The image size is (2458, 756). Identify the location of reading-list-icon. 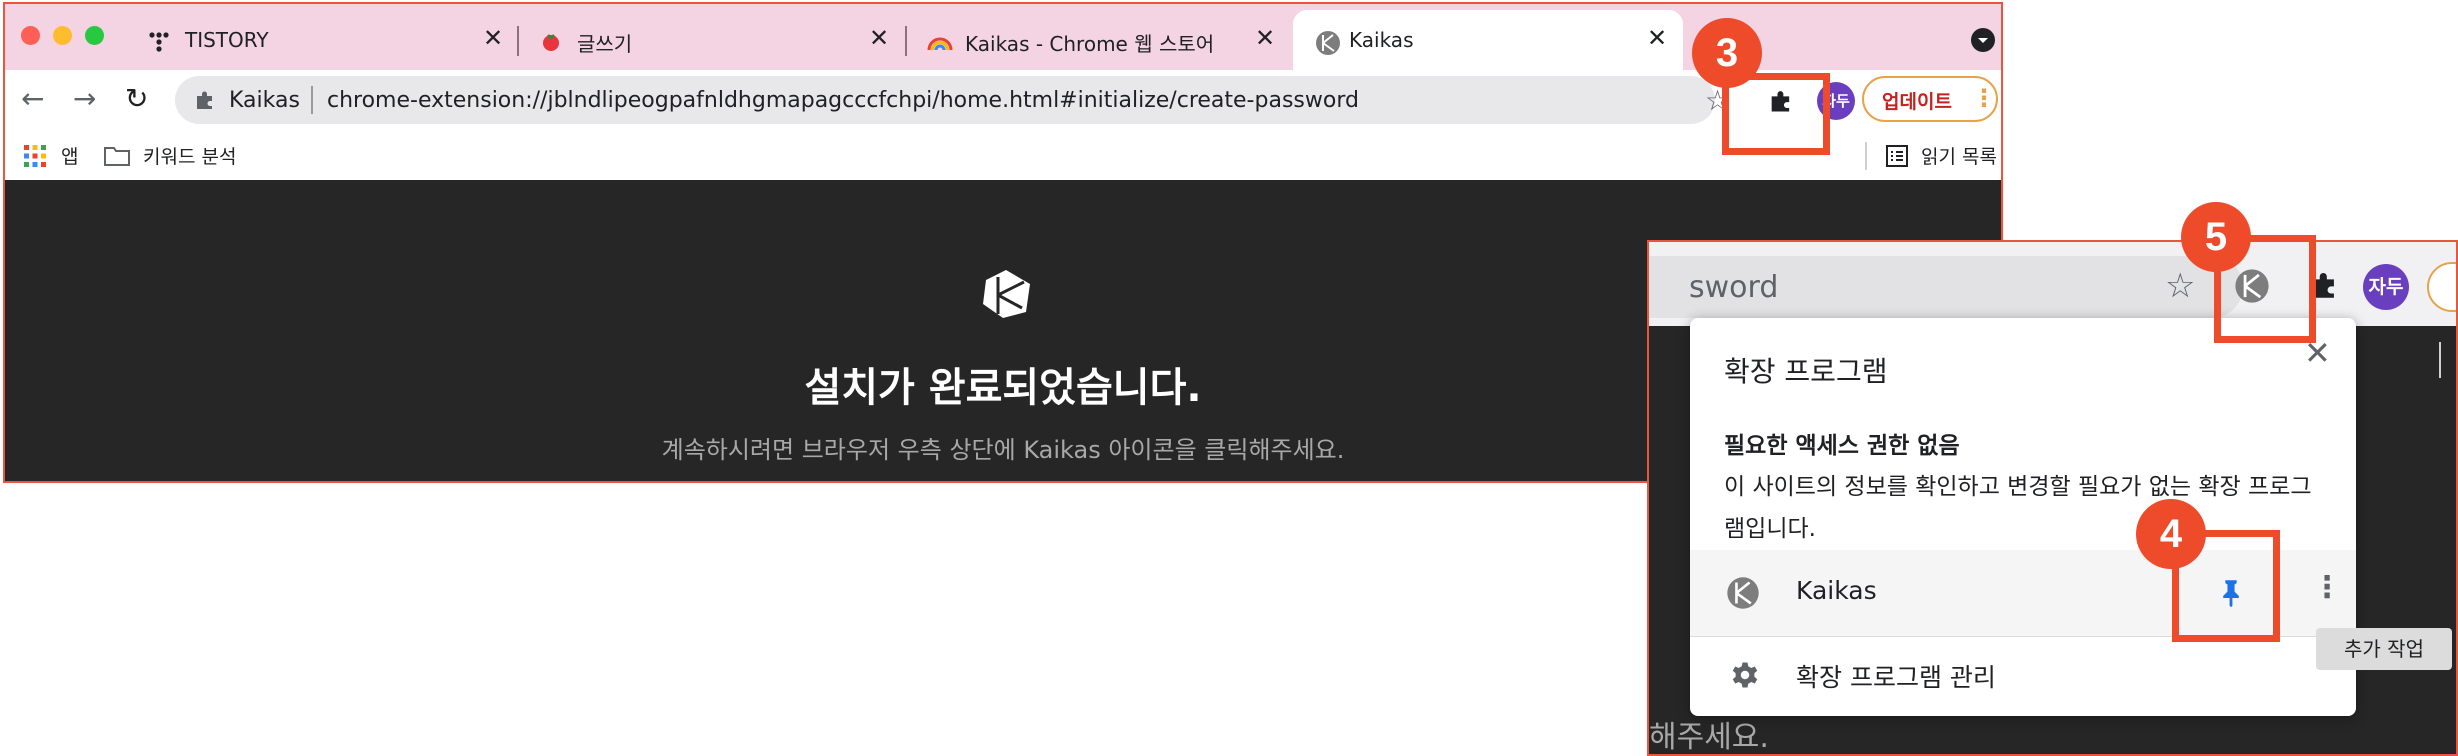
(1897, 156).